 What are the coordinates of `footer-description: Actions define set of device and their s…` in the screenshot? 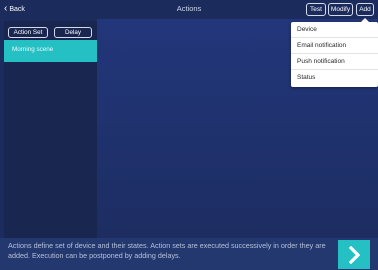 It's located at (167, 250).